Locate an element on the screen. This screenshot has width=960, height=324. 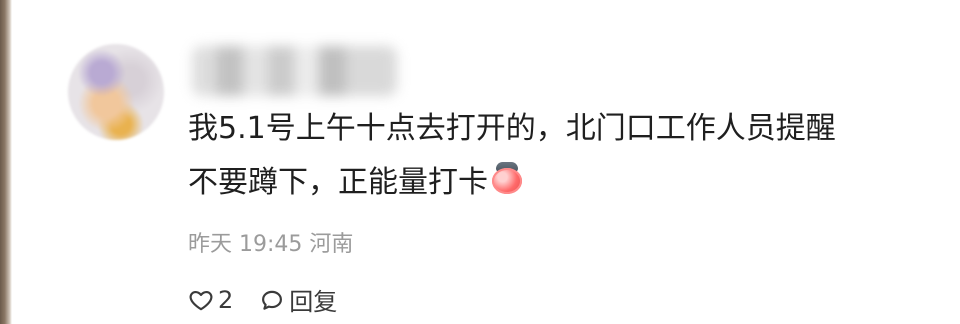
comment-actions: 2 回复 is located at coordinates (262, 299).